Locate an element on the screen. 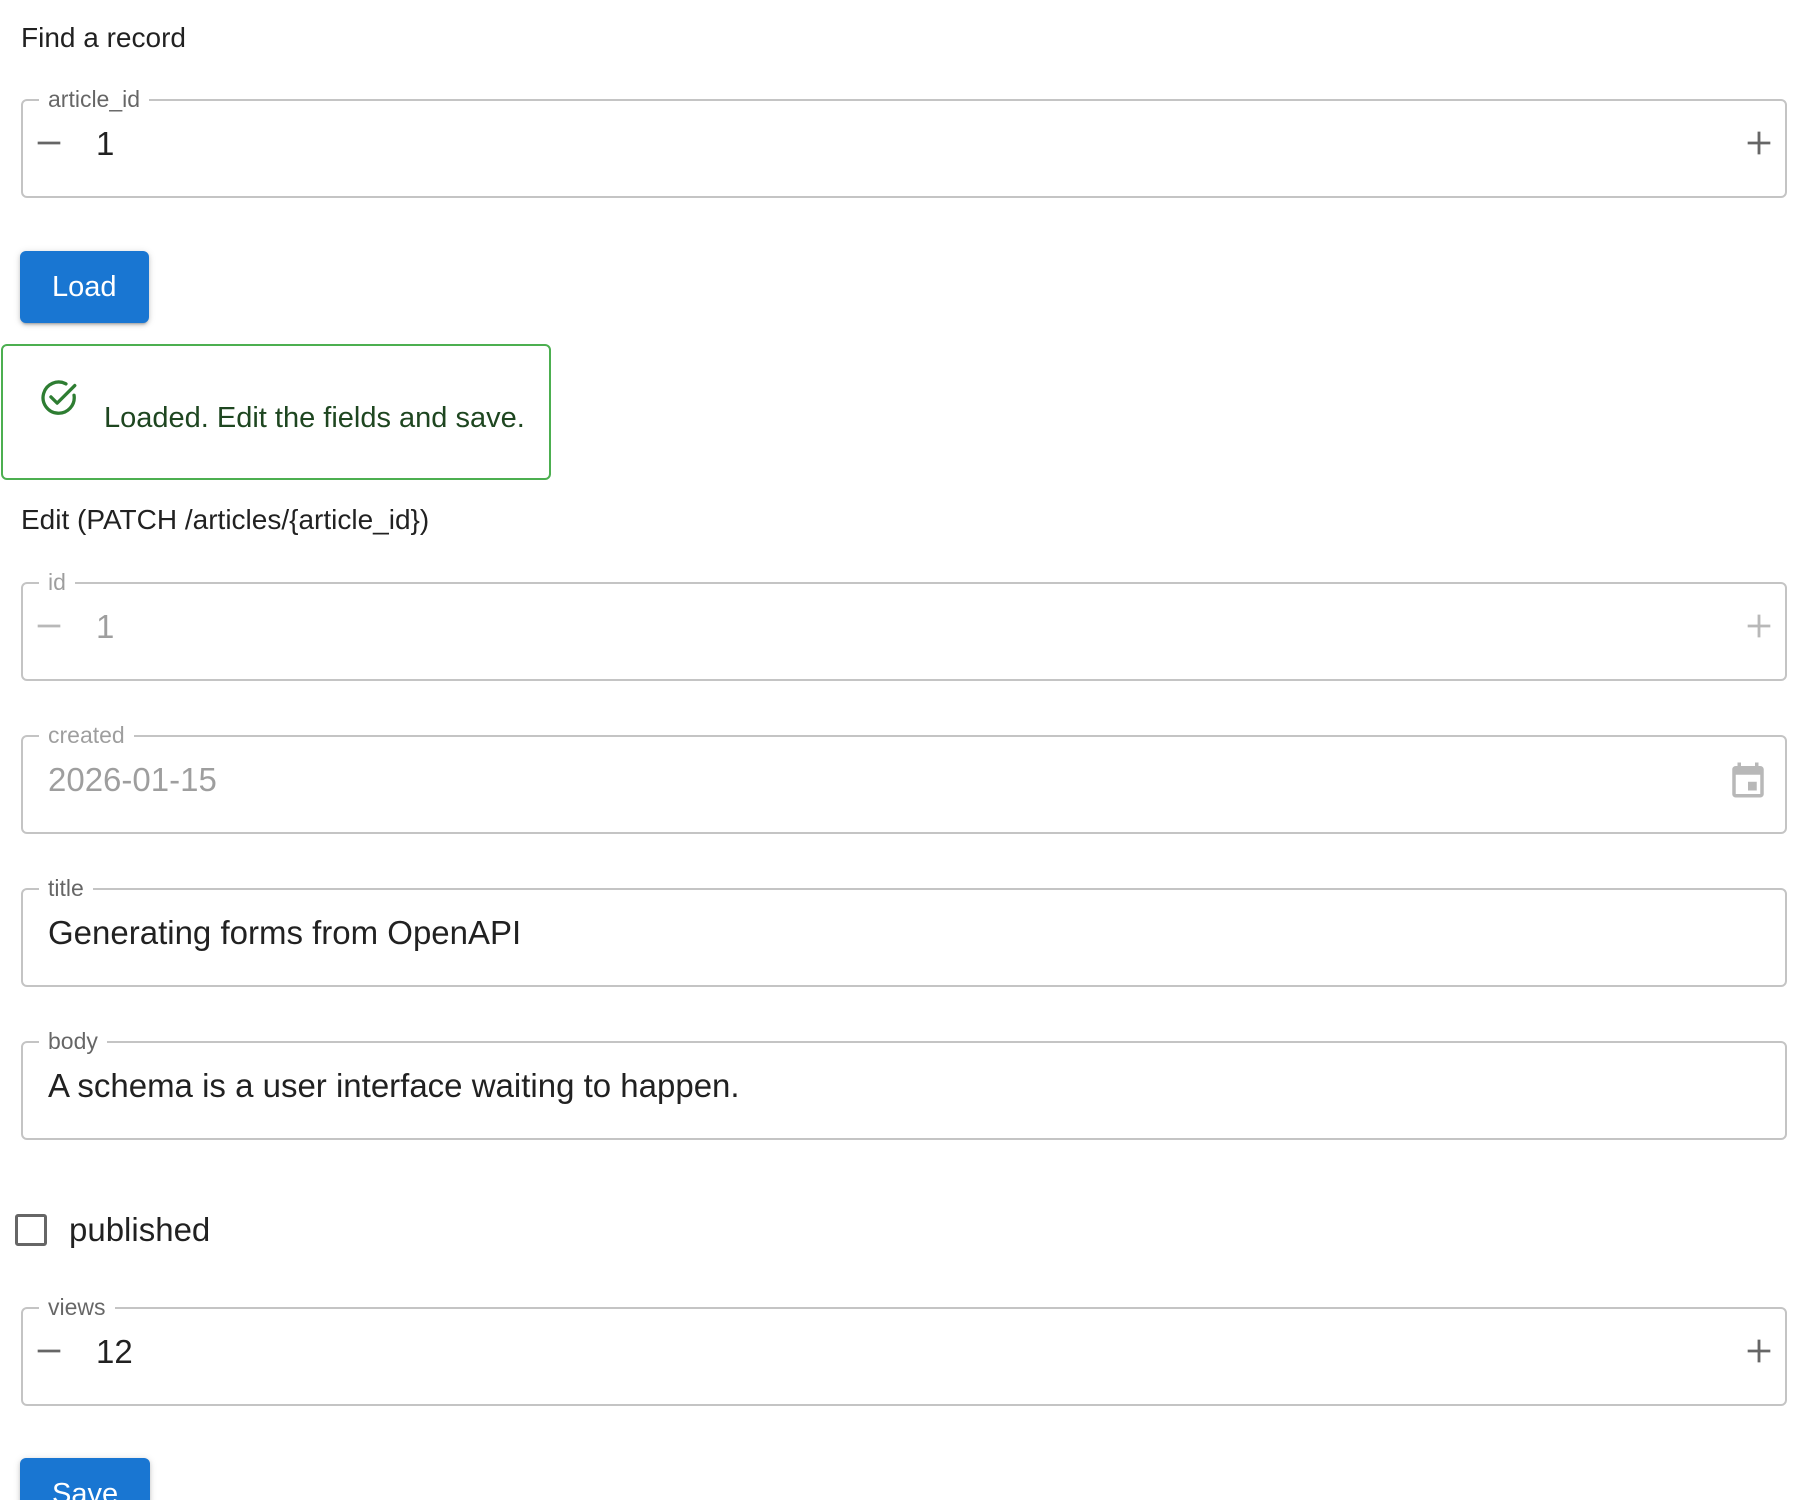 The height and width of the screenshot is (1500, 1800). body-input is located at coordinates (877, 1086).